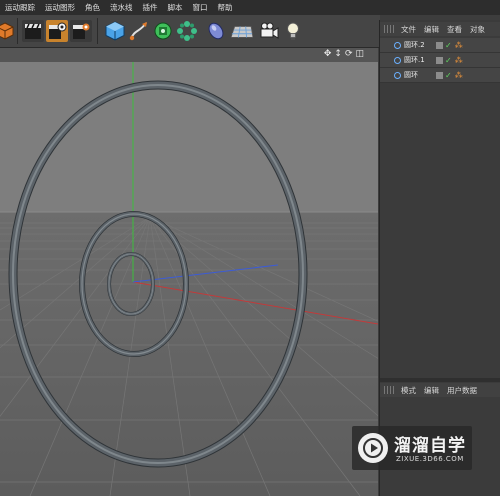 This screenshot has height=496, width=500. Describe the element at coordinates (463, 390) in the screenshot. I see `am-menu-user-data: 用户数据` at that location.